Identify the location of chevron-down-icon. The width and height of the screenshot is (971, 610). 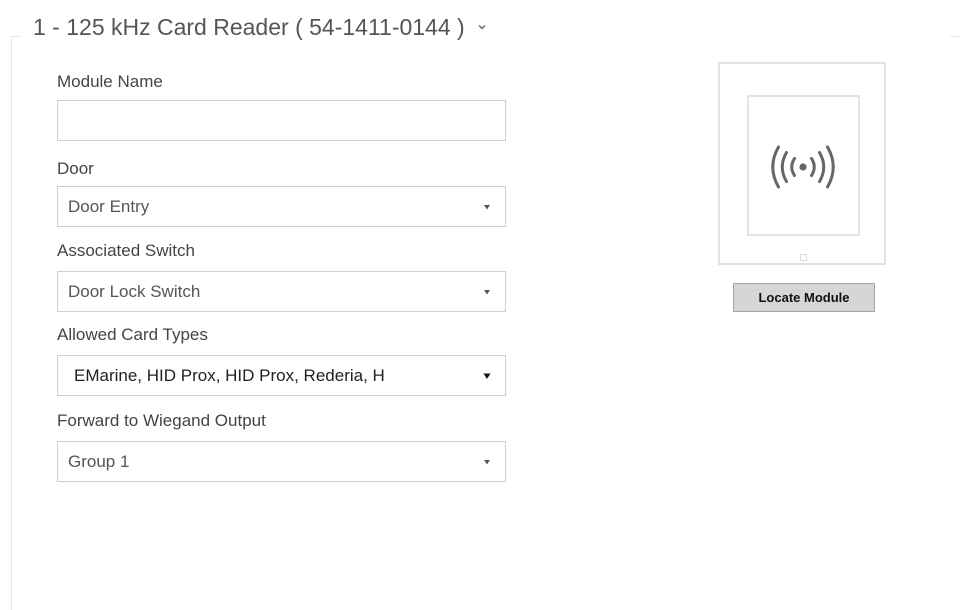
(482, 27).